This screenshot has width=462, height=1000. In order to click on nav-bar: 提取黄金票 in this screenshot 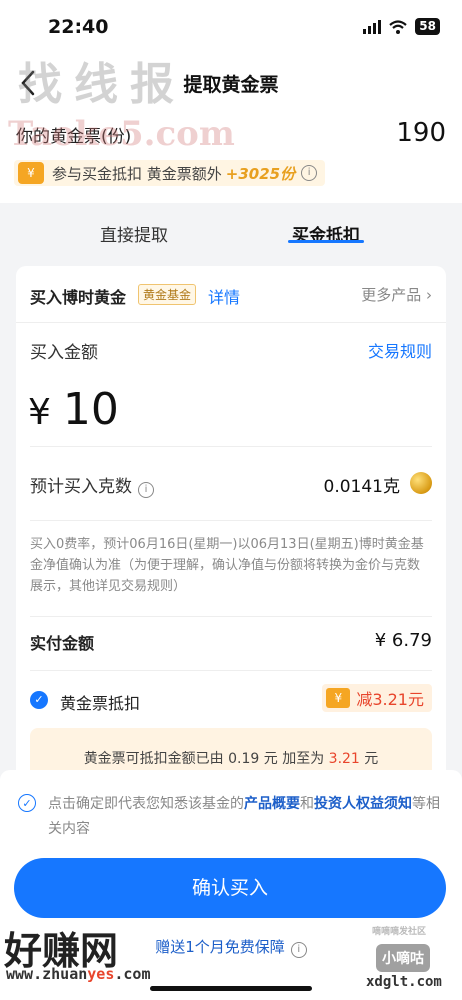, I will do `click(231, 83)`.